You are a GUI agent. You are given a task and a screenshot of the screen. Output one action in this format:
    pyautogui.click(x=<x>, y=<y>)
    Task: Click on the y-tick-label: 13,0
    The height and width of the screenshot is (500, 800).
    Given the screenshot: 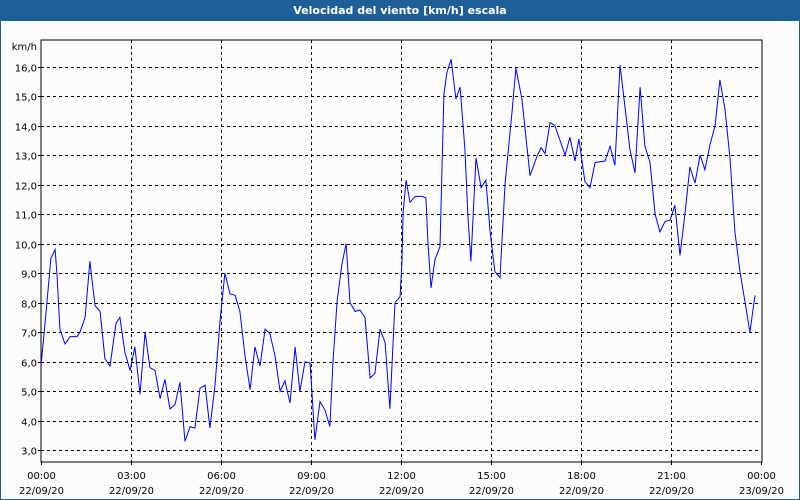 What is the action you would take?
    pyautogui.click(x=26, y=157)
    